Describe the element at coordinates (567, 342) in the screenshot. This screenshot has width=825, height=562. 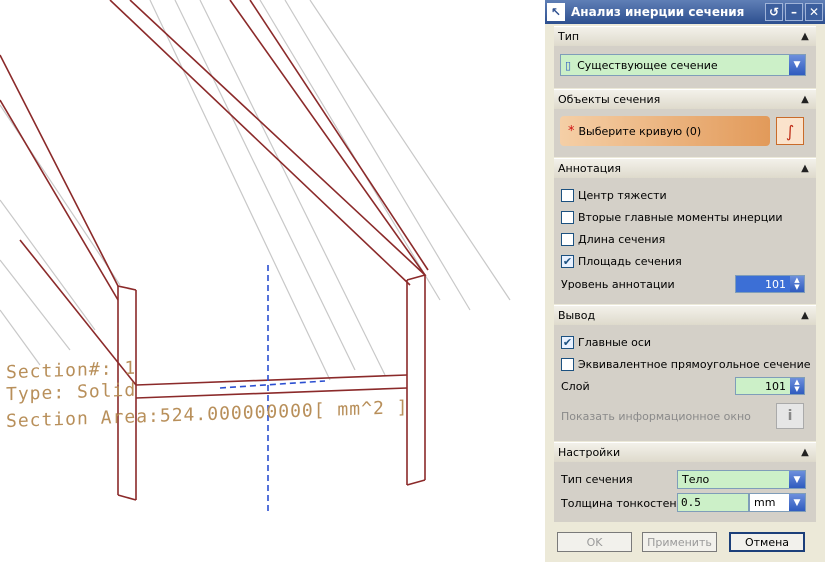
I see `principal-axes-checkbox: ✔` at that location.